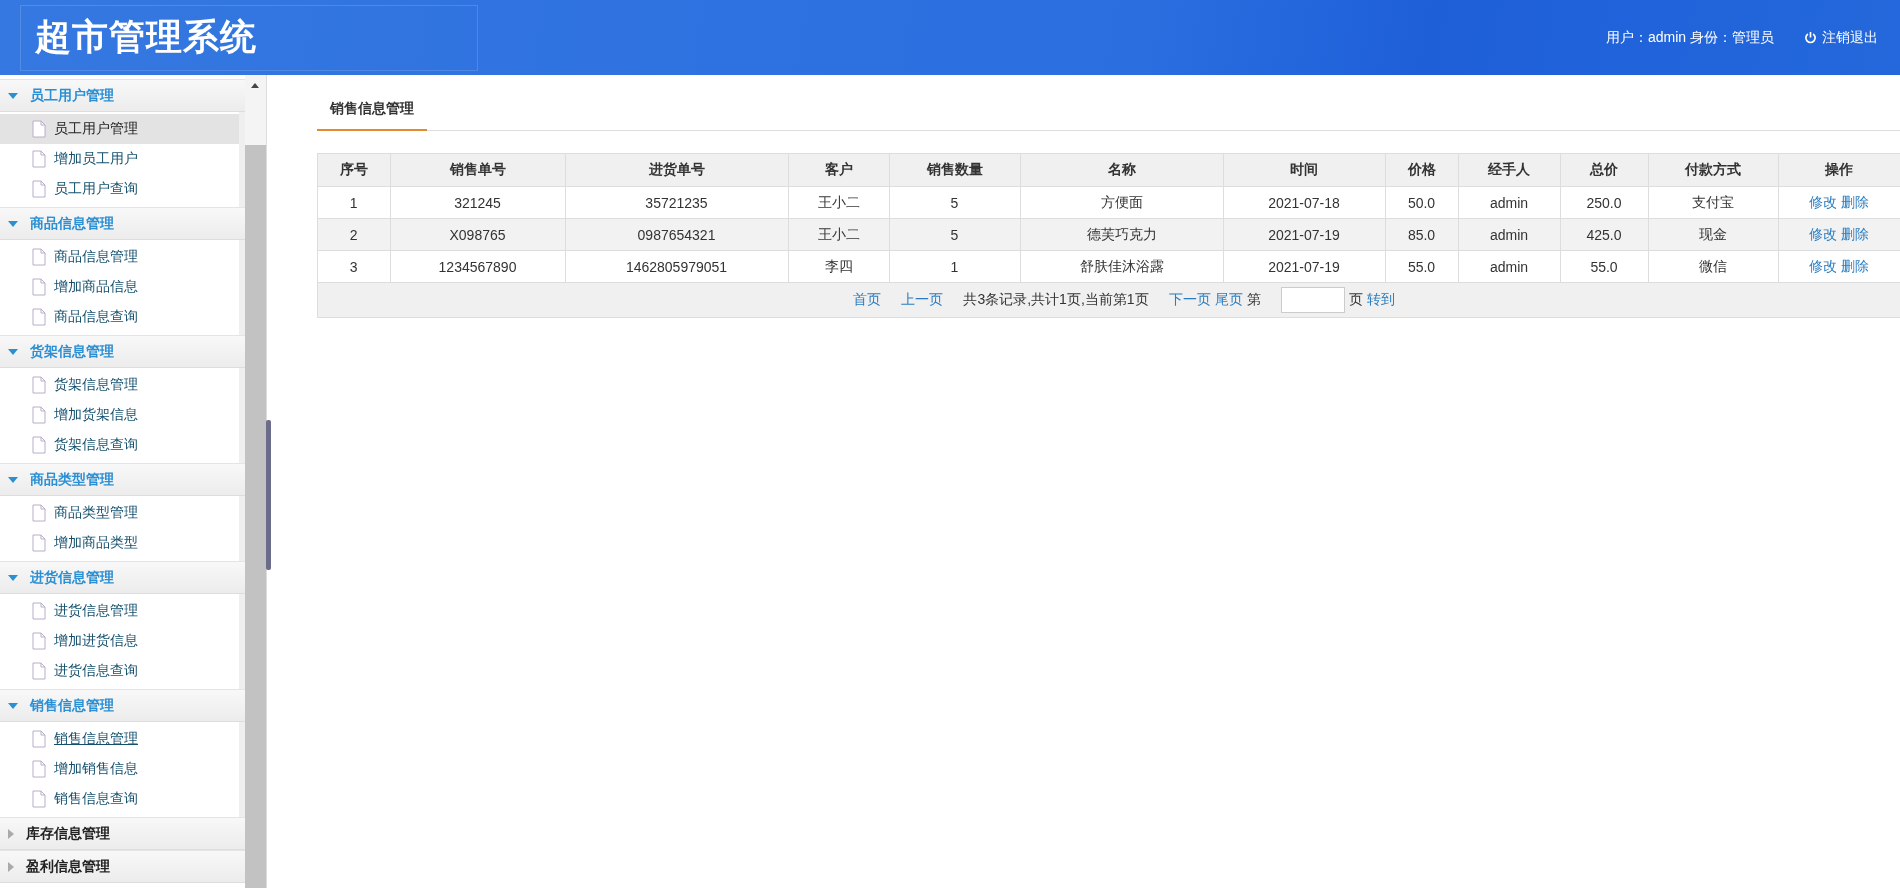 Image resolution: width=1900 pixels, height=888 pixels. I want to click on menu-item: 增加货架信息, so click(119, 415).